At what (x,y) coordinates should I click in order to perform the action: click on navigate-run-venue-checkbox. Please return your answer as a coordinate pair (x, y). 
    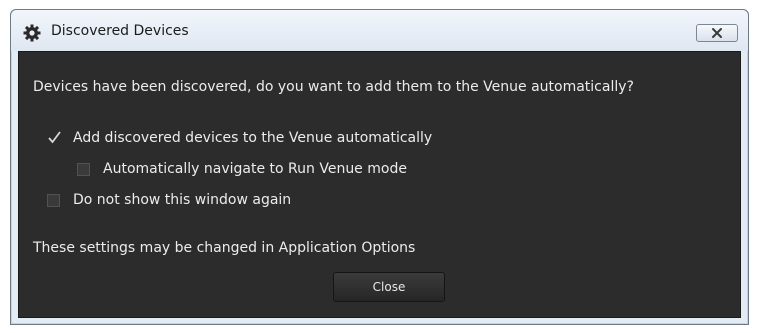
    Looking at the image, I should click on (83, 169).